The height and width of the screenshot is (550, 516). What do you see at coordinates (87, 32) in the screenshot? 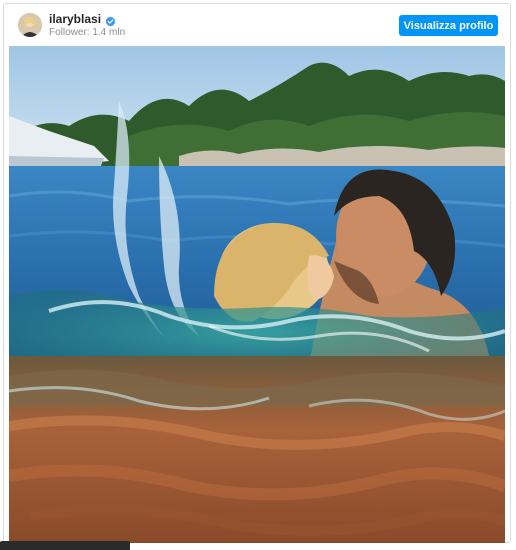
I see `follower-count: Follower: 1.4 mln` at bounding box center [87, 32].